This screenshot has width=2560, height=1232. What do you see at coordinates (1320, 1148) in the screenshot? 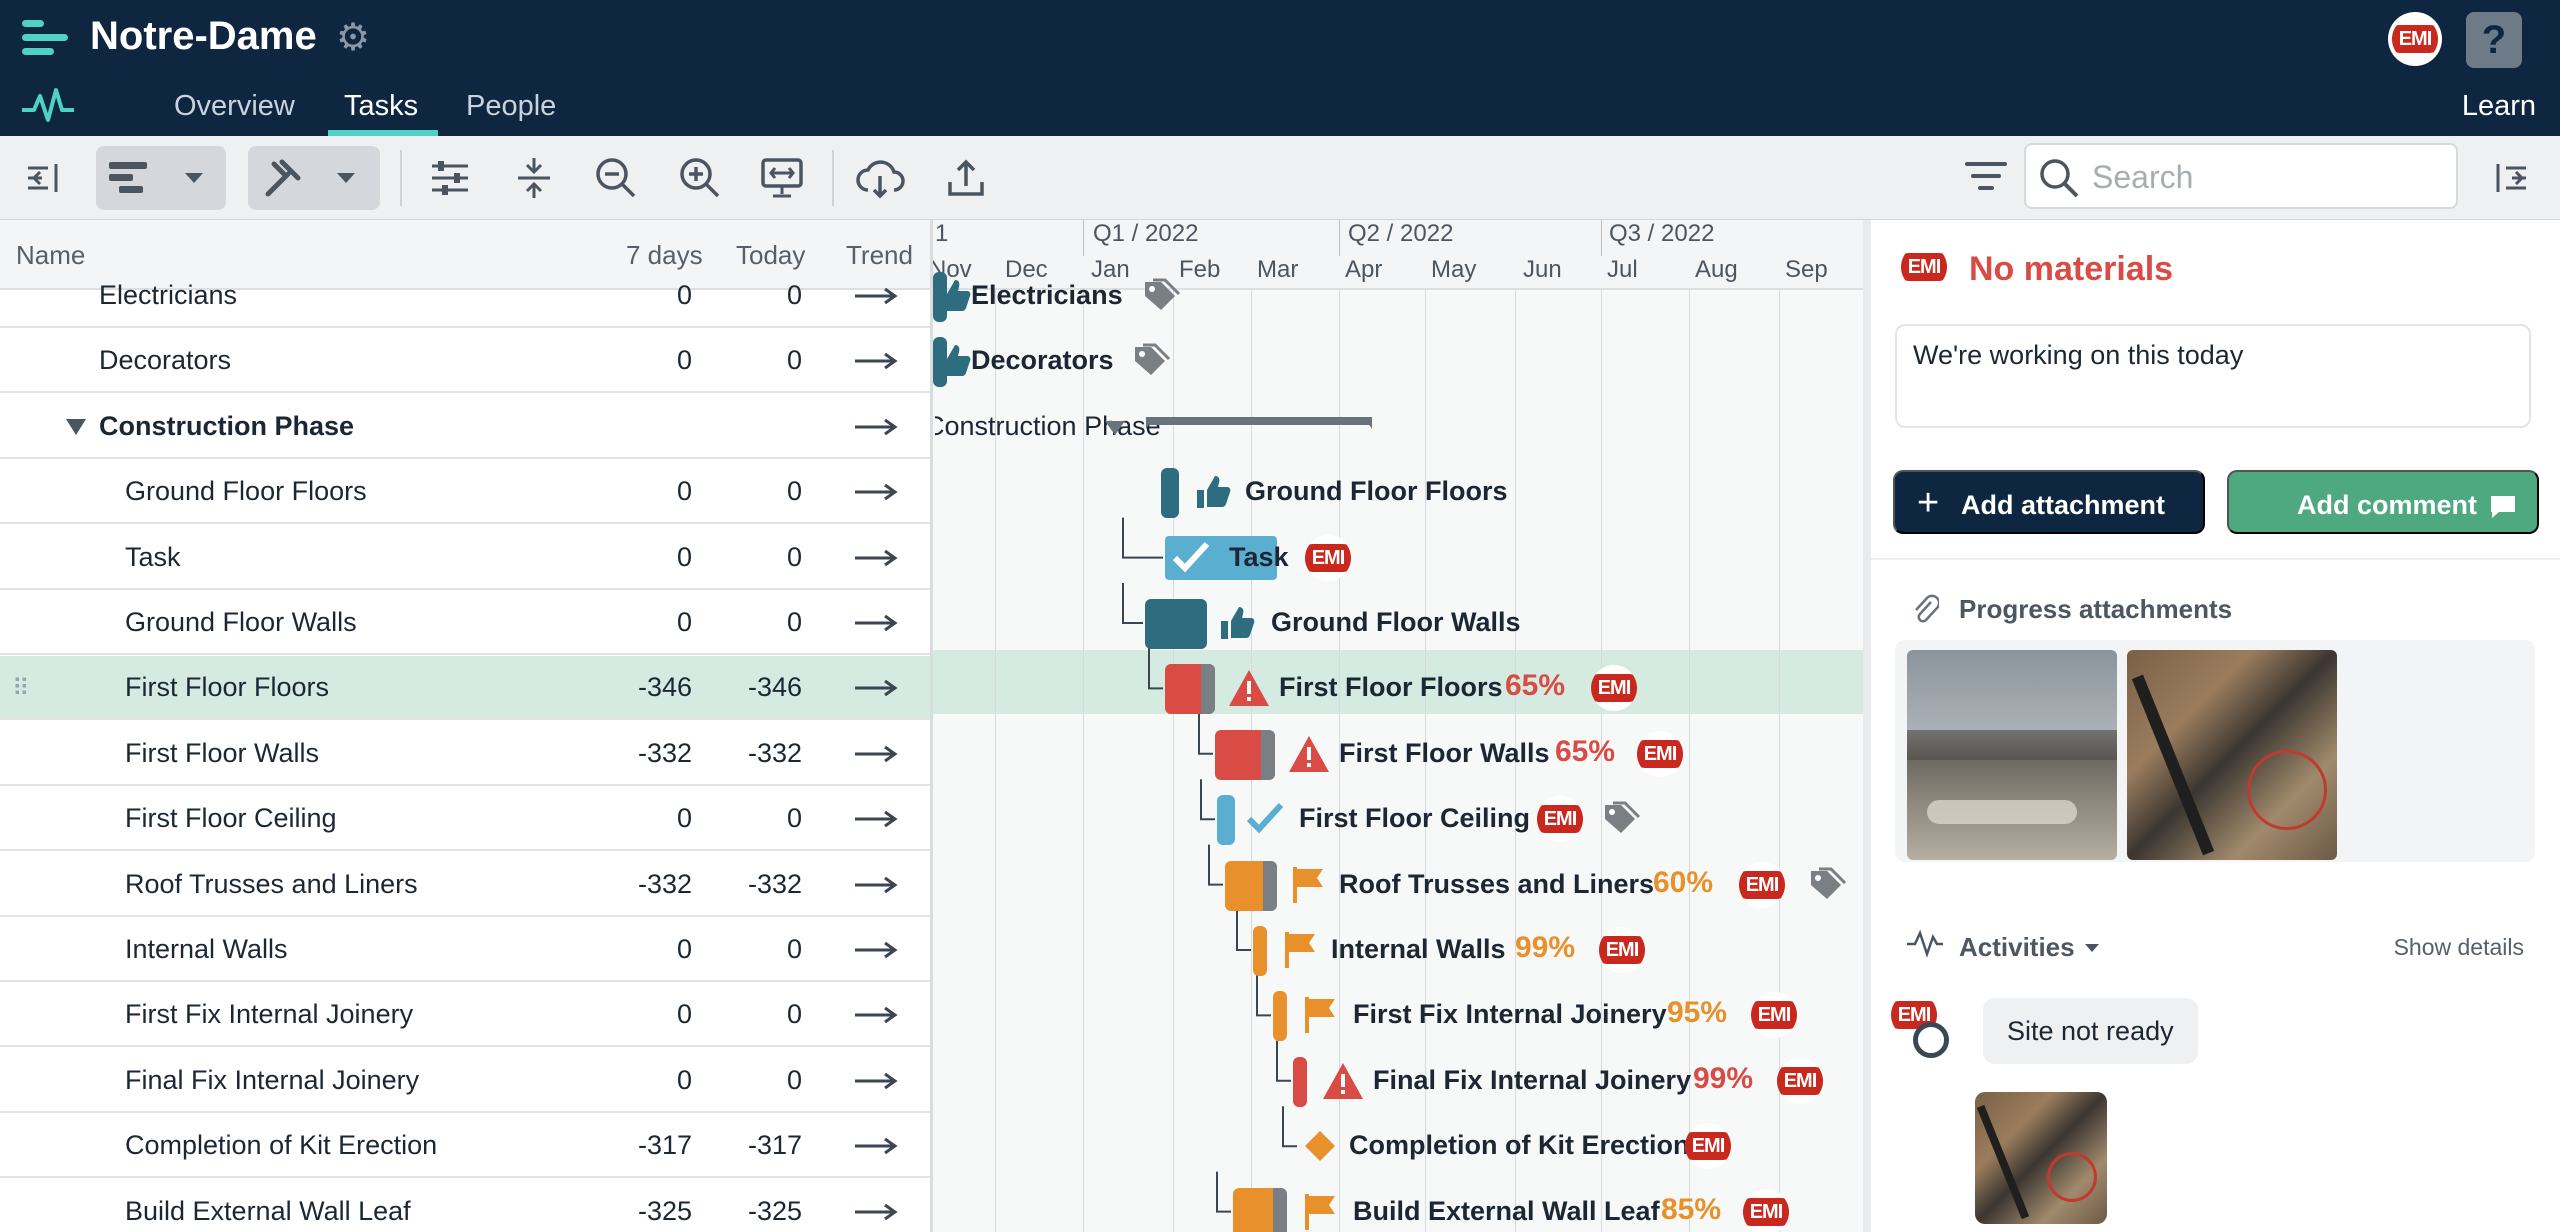
I see `diamond-icon` at bounding box center [1320, 1148].